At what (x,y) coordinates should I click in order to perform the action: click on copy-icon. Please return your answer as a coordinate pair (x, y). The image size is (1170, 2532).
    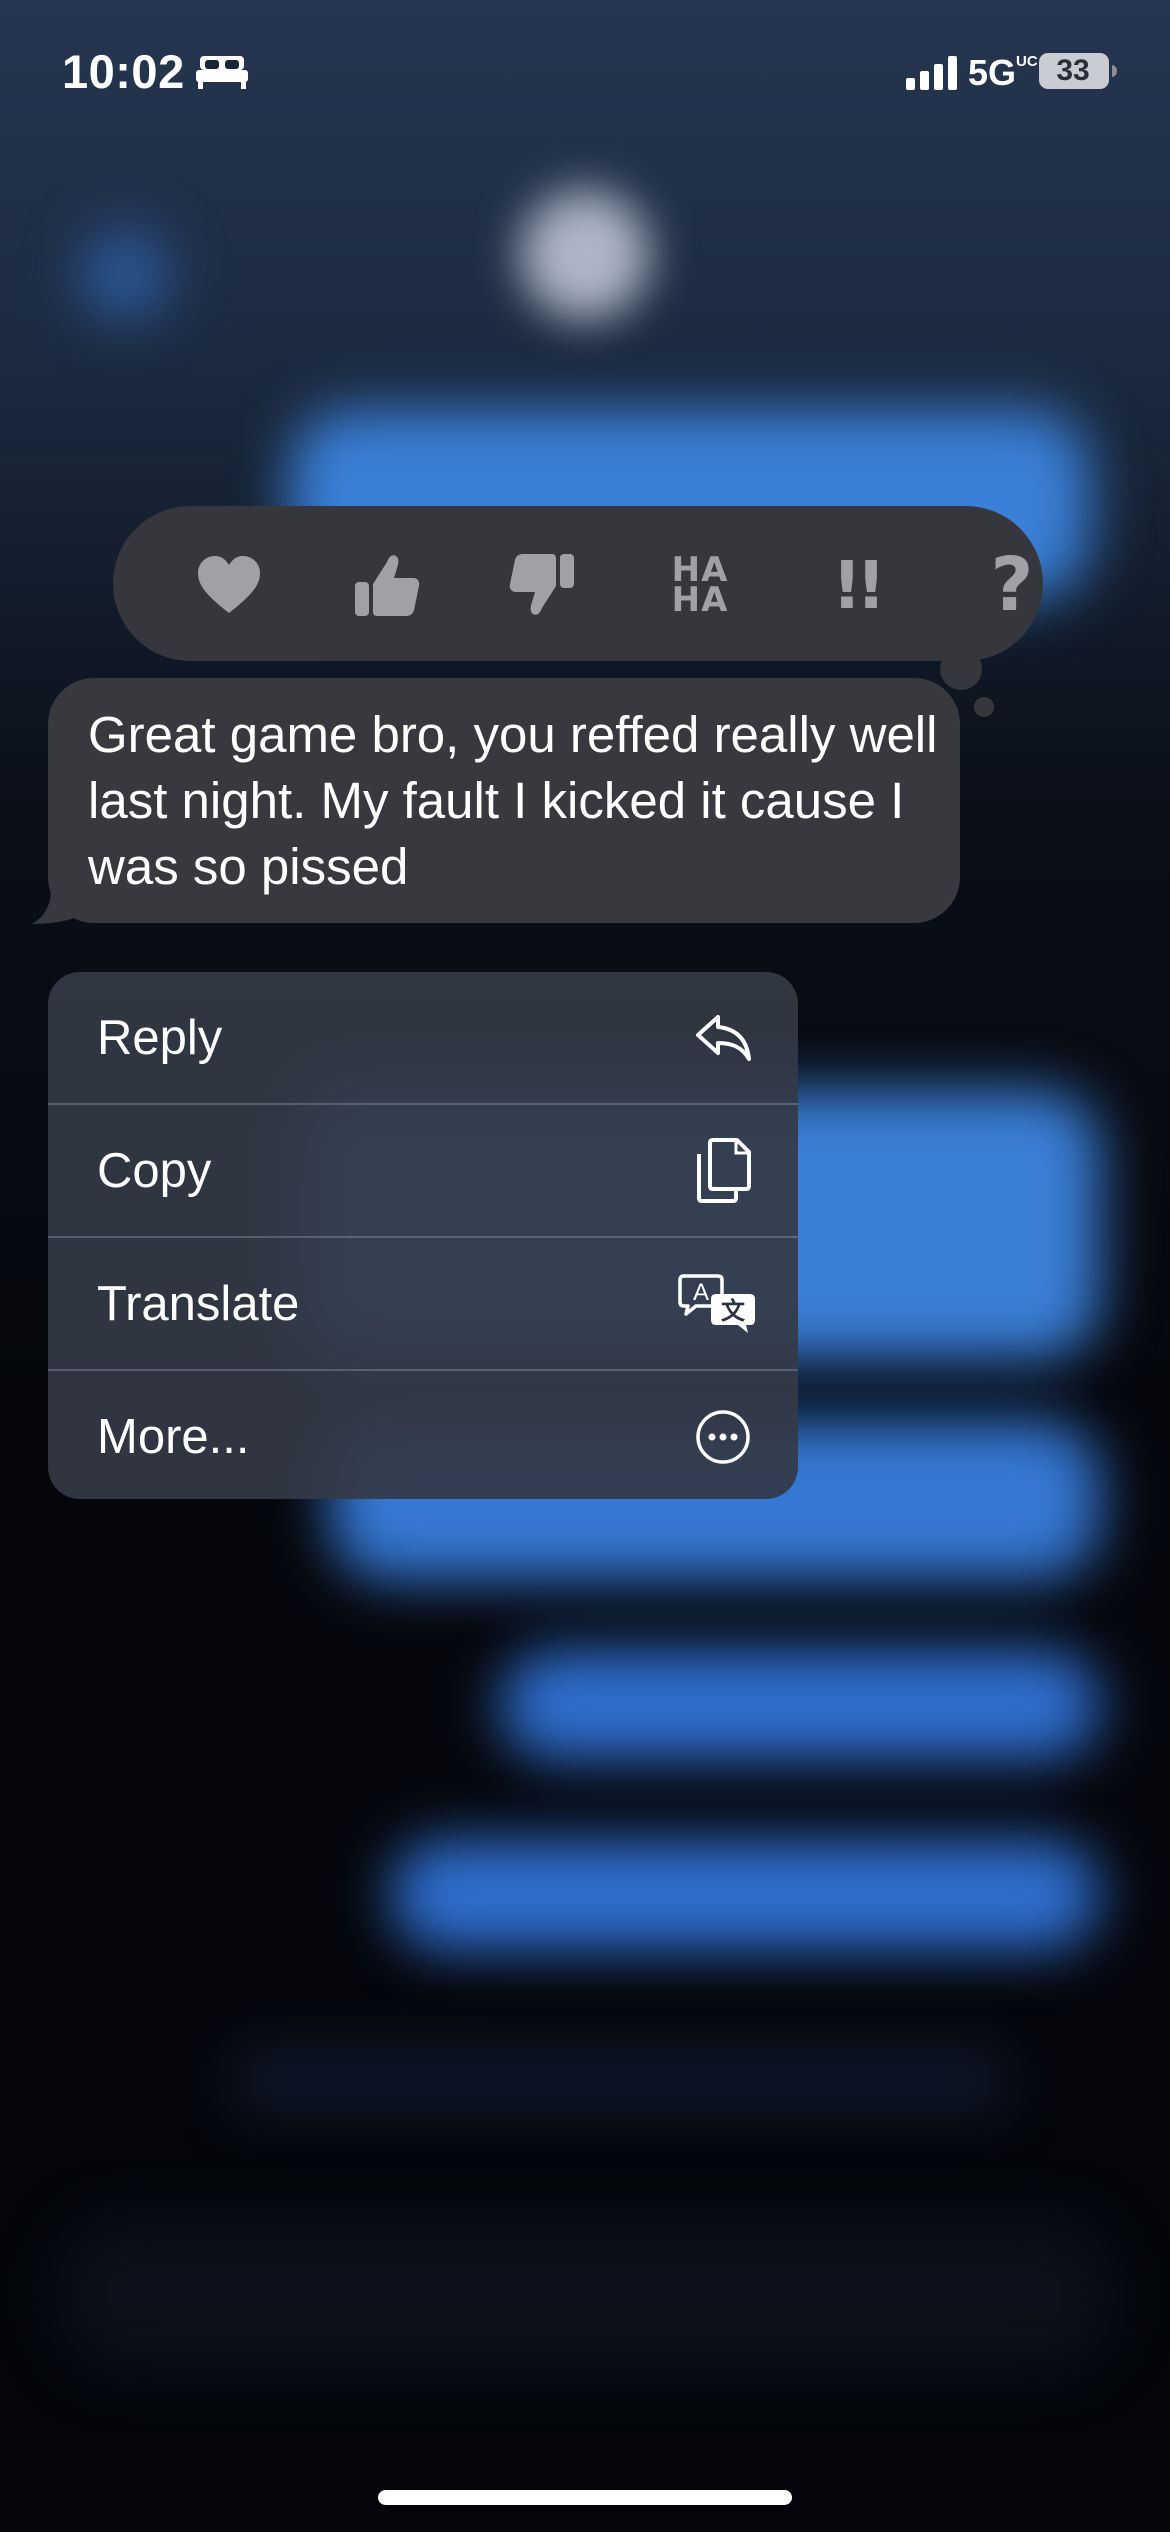
    Looking at the image, I should click on (723, 1171).